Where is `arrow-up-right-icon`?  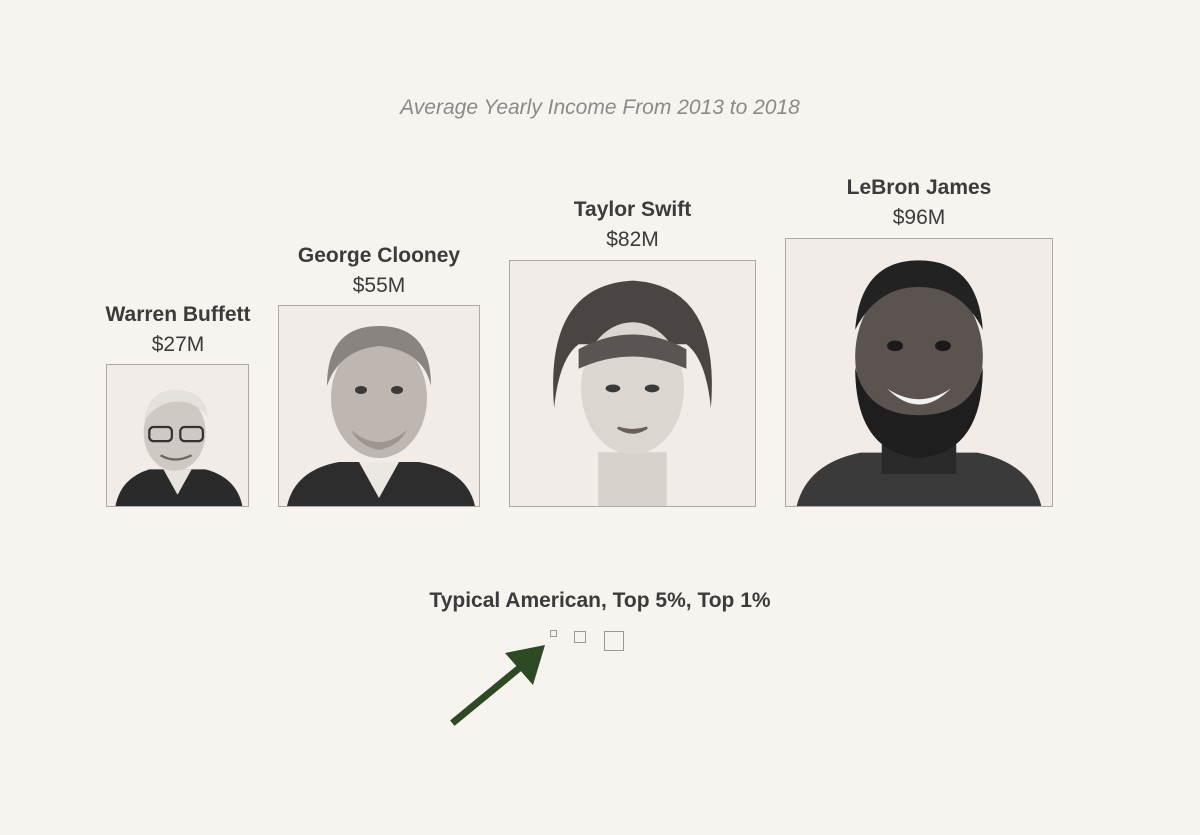 arrow-up-right-icon is located at coordinates (497, 685).